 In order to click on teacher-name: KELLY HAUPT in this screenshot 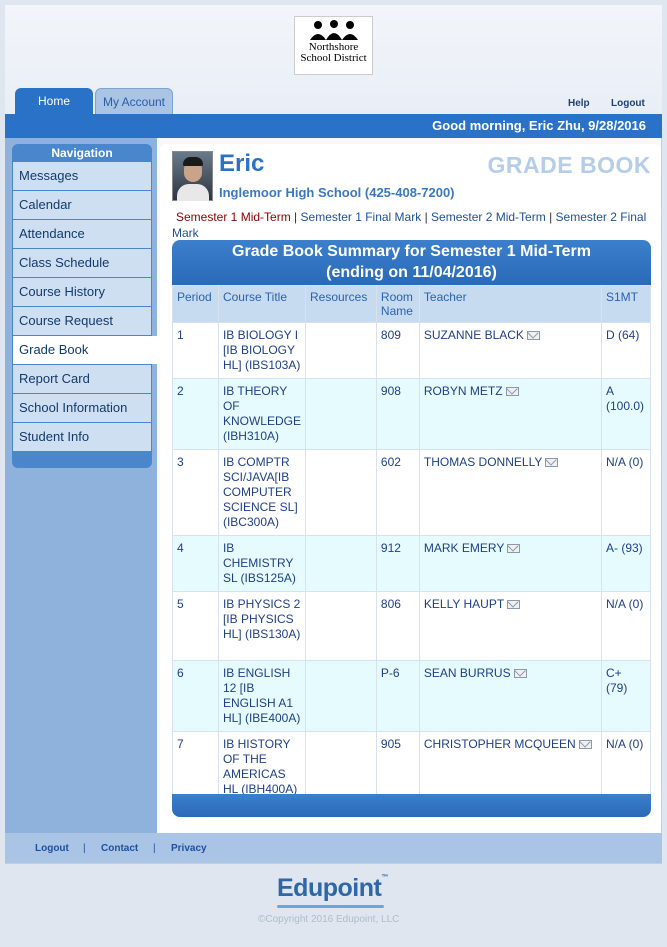, I will do `click(464, 604)`.